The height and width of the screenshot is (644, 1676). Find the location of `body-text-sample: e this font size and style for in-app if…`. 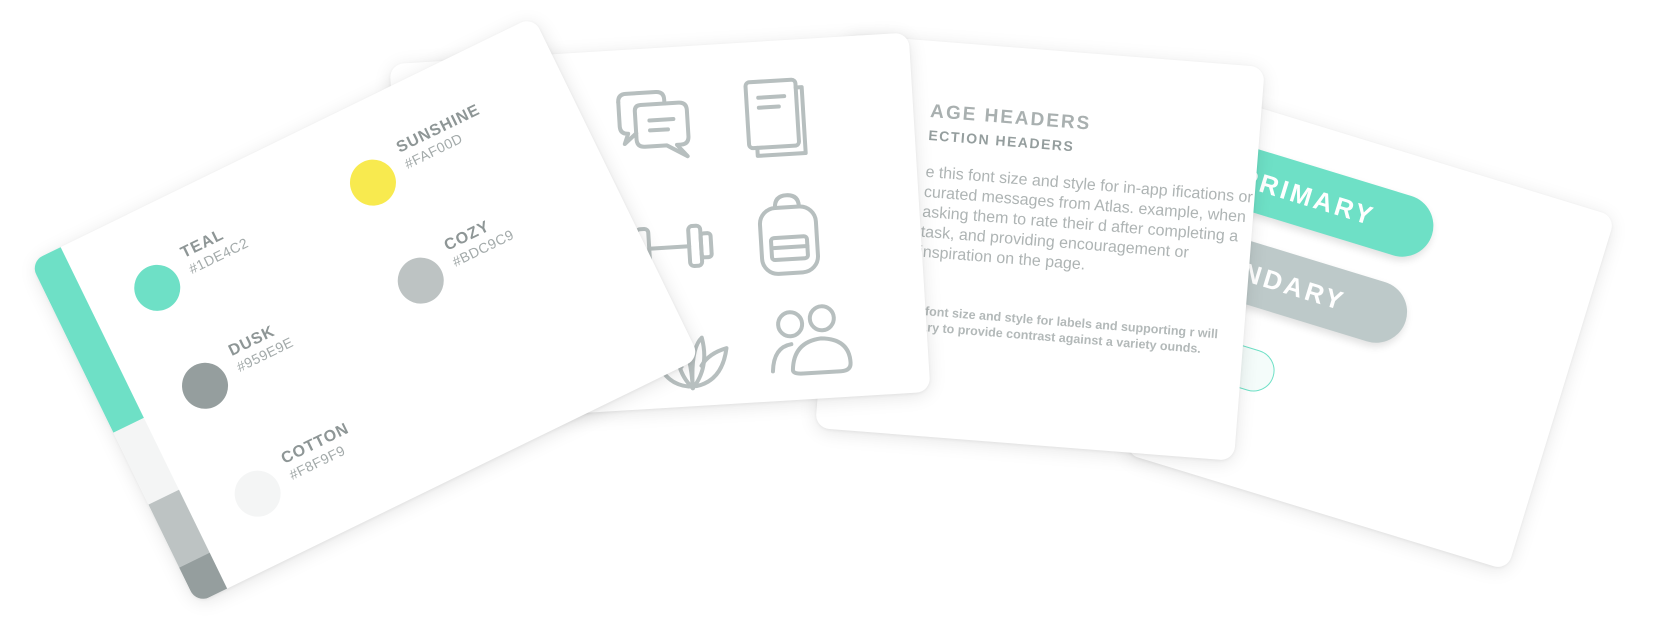

body-text-sample: e this font size and style for in-app if… is located at coordinates (1086, 218).